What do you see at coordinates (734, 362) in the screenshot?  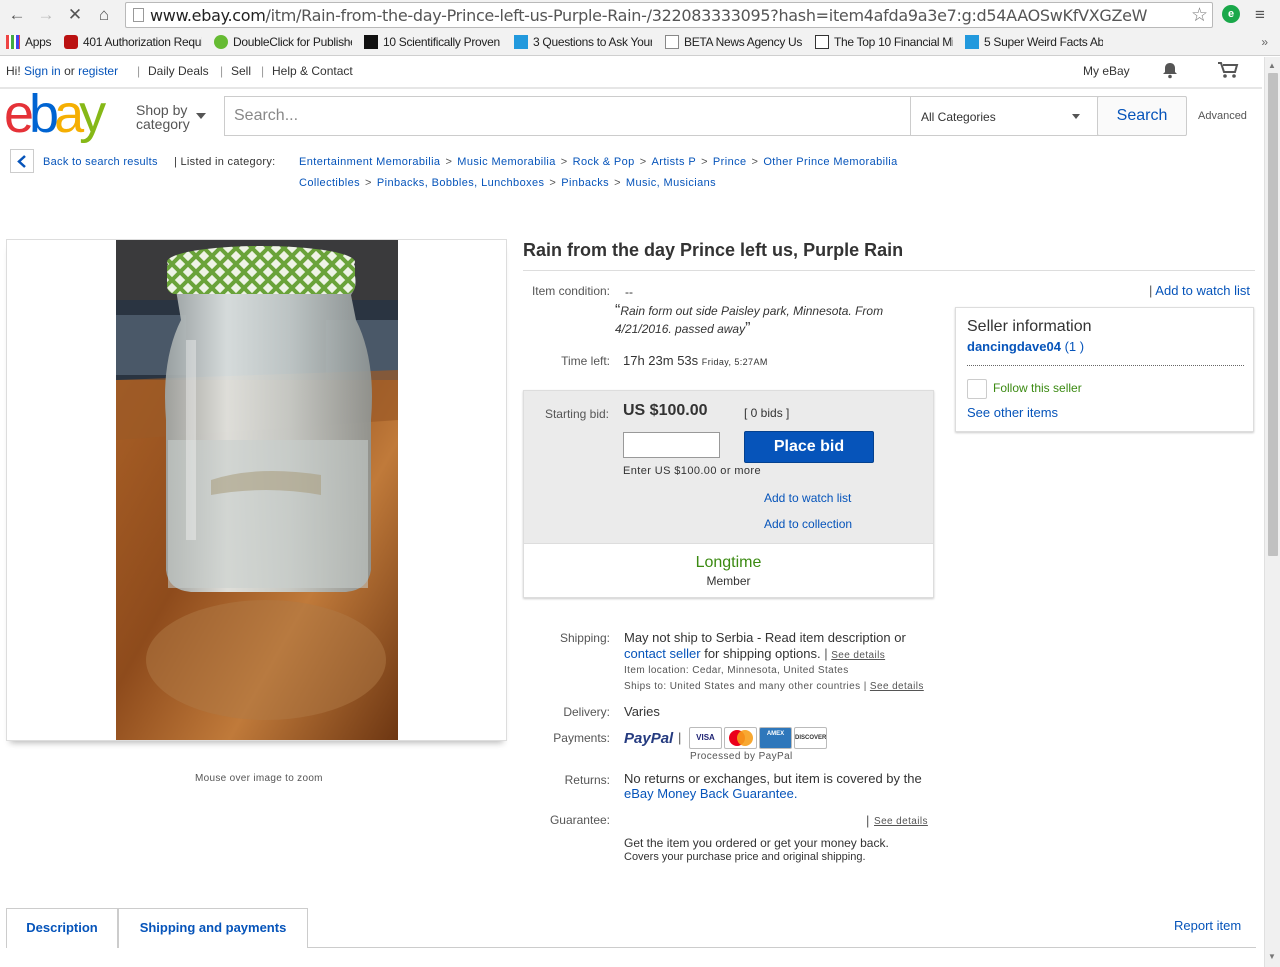 I see `end-time: Friday, 5:27AM` at bounding box center [734, 362].